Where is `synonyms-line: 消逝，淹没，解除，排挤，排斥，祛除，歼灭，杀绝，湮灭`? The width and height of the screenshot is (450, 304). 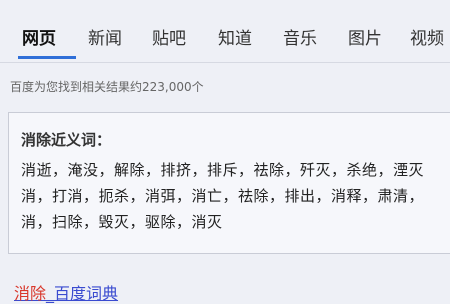
synonyms-line: 消逝，淹没，解除，排挤，排斥，祛除，歼灭，杀绝，湮灭 is located at coordinates (223, 170).